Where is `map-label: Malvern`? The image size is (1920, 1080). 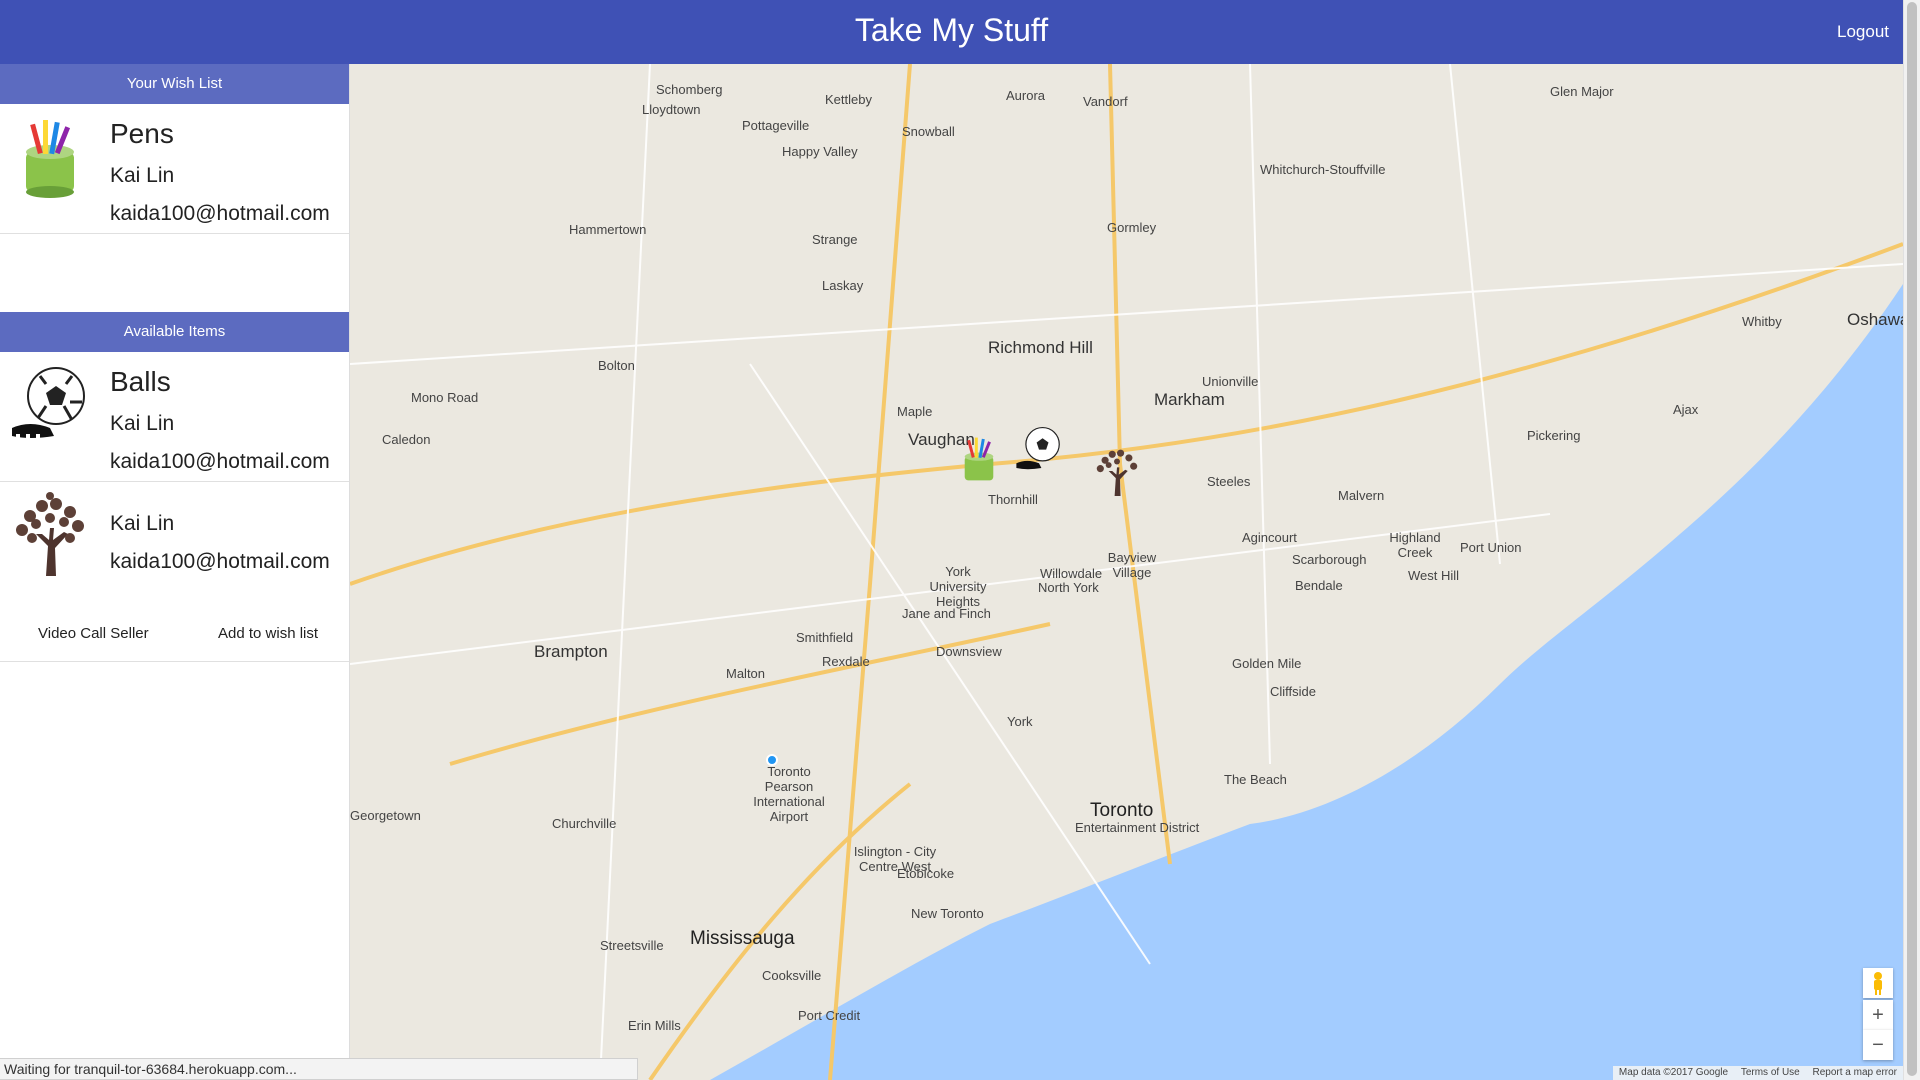
map-label: Malvern is located at coordinates (1361, 495).